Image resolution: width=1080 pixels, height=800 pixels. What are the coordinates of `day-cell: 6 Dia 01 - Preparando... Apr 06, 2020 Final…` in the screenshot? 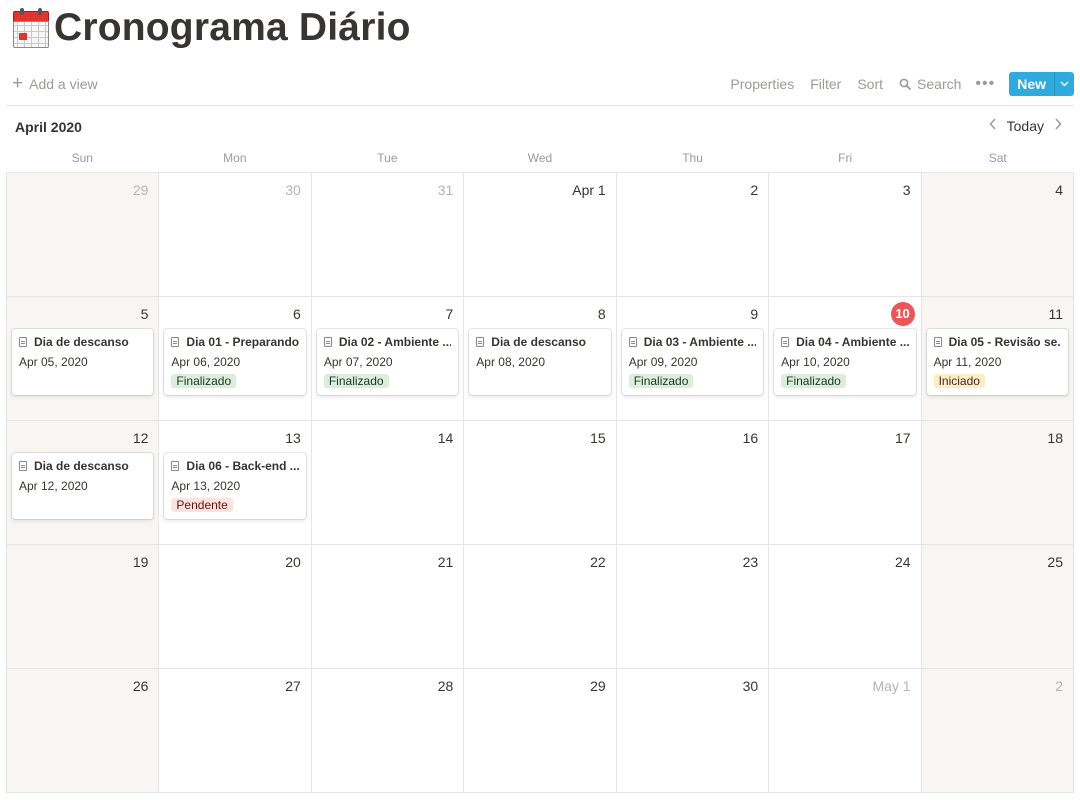 It's located at (235, 359).